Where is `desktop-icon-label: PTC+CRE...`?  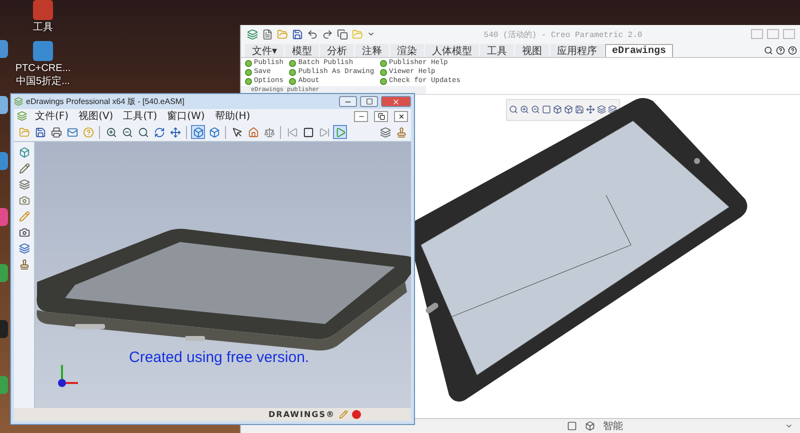
desktop-icon-label: PTC+CRE... is located at coordinates (43, 68).